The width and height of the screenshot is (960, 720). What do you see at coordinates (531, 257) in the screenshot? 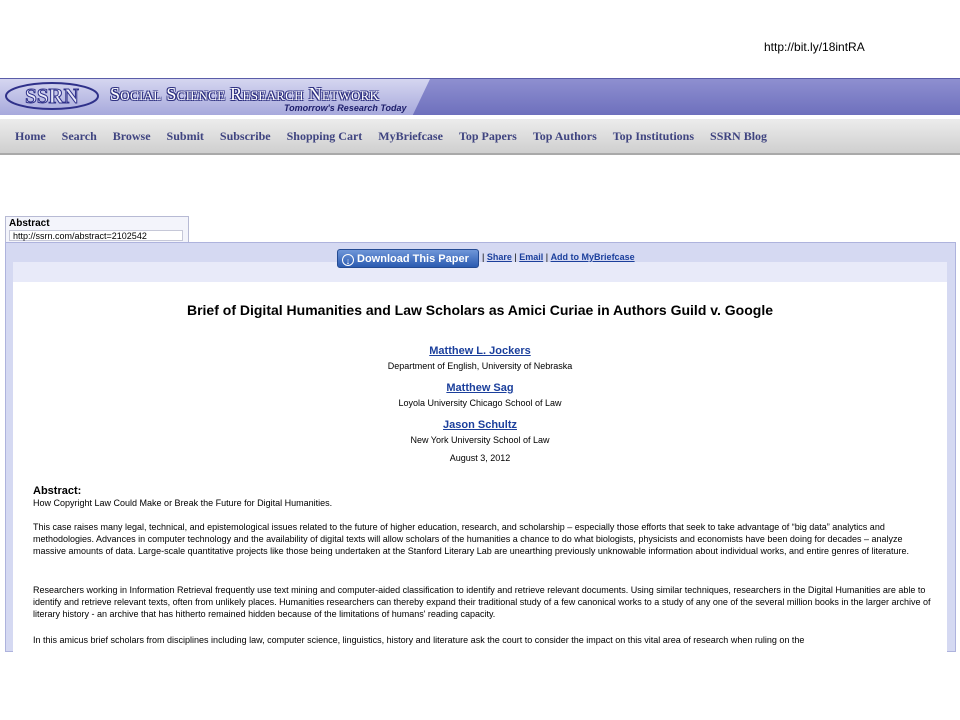
I see `email-link: Email` at bounding box center [531, 257].